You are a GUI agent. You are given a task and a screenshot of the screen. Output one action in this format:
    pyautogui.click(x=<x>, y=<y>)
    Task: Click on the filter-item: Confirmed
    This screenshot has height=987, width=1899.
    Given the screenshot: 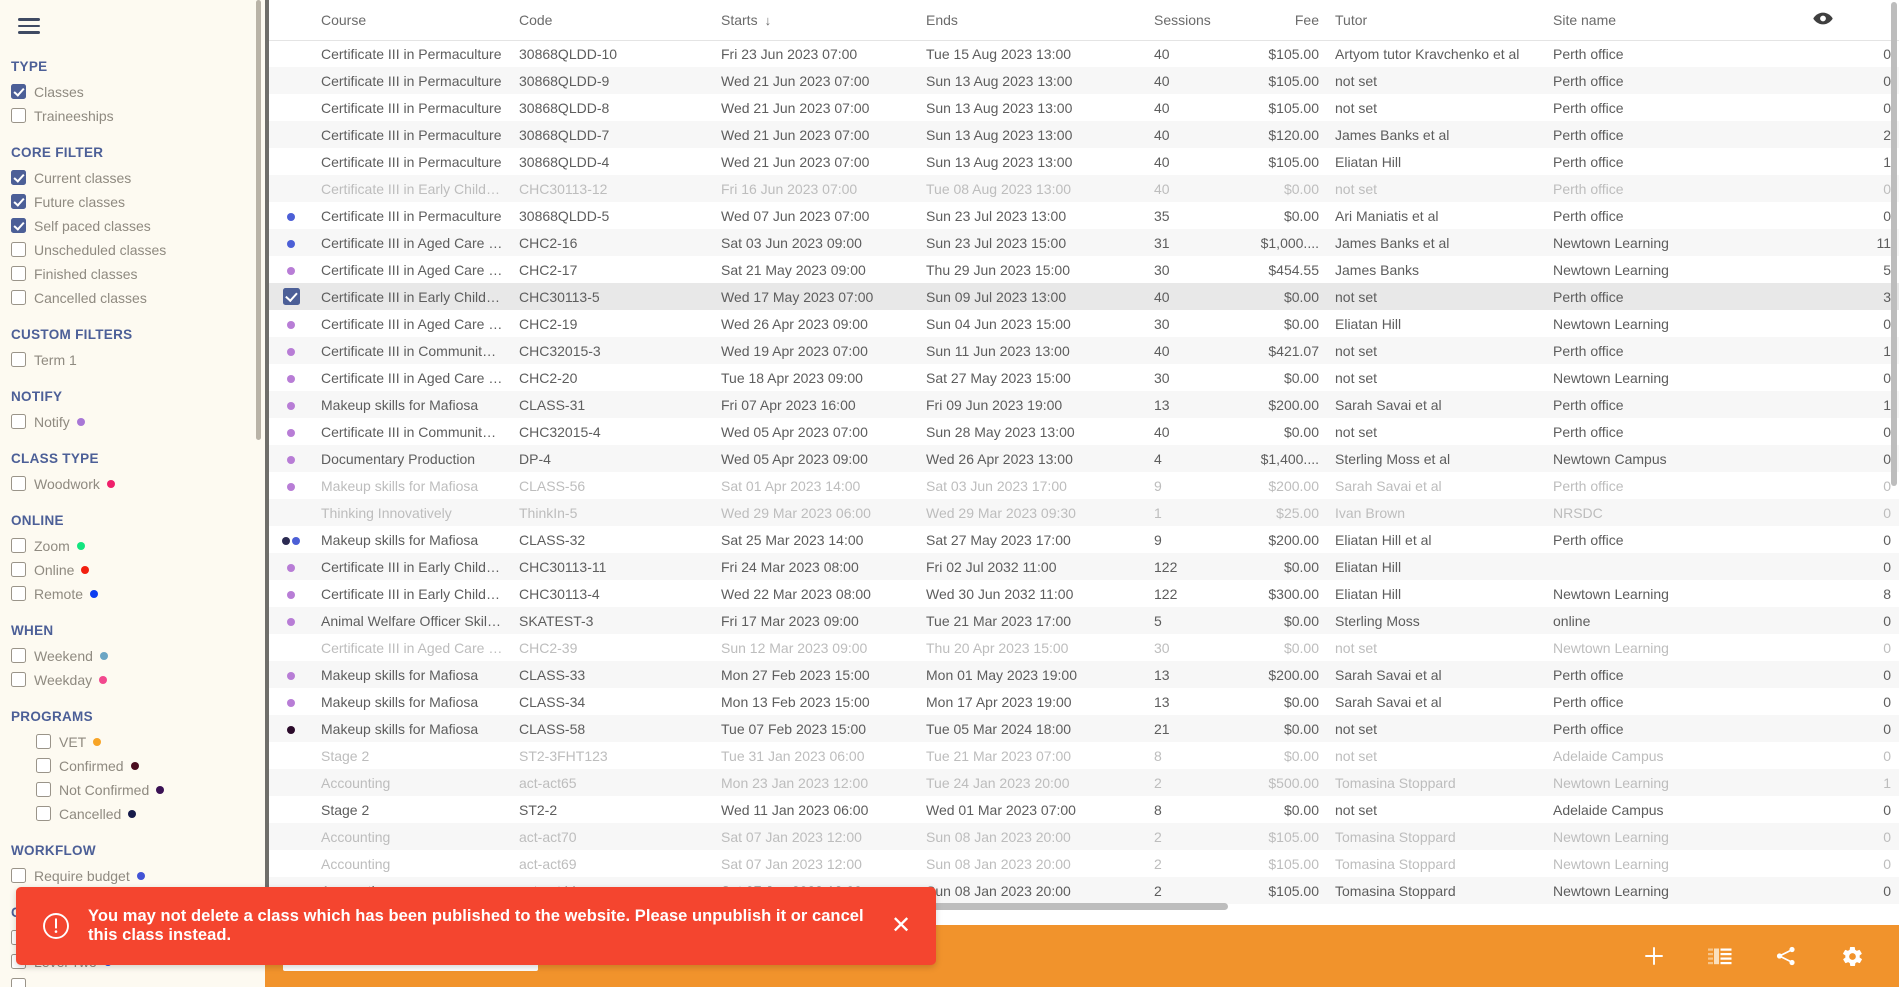 What is the action you would take?
    pyautogui.click(x=132, y=766)
    